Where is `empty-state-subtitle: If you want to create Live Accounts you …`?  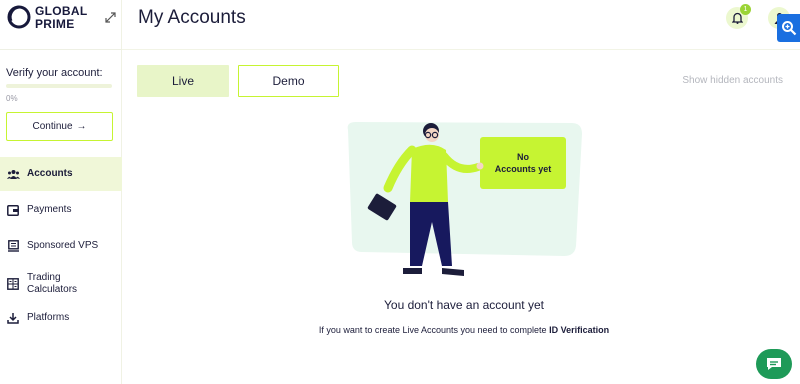
empty-state-subtitle: If you want to create Live Accounts you … is located at coordinates (400, 330).